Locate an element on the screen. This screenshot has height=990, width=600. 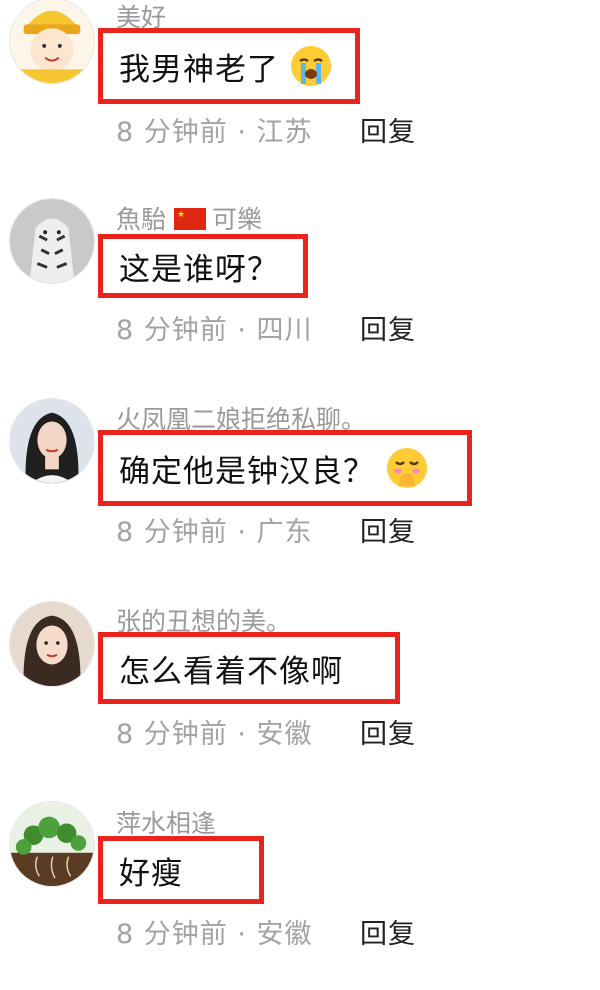
username: 魚駘 ★ 可樂 is located at coordinates (189, 218).